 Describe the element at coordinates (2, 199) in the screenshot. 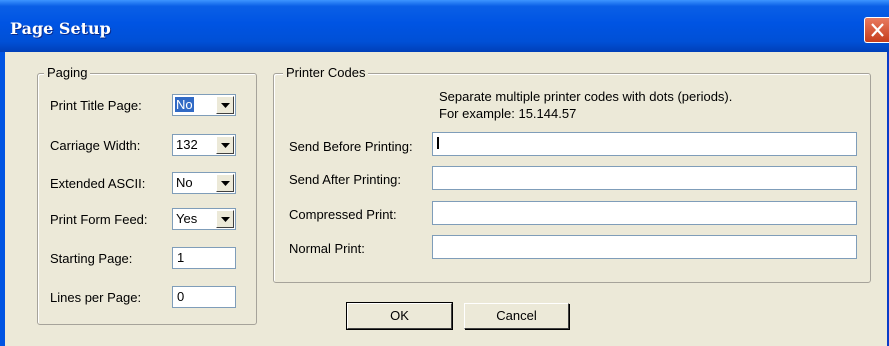

I see `window-frame-left` at that location.